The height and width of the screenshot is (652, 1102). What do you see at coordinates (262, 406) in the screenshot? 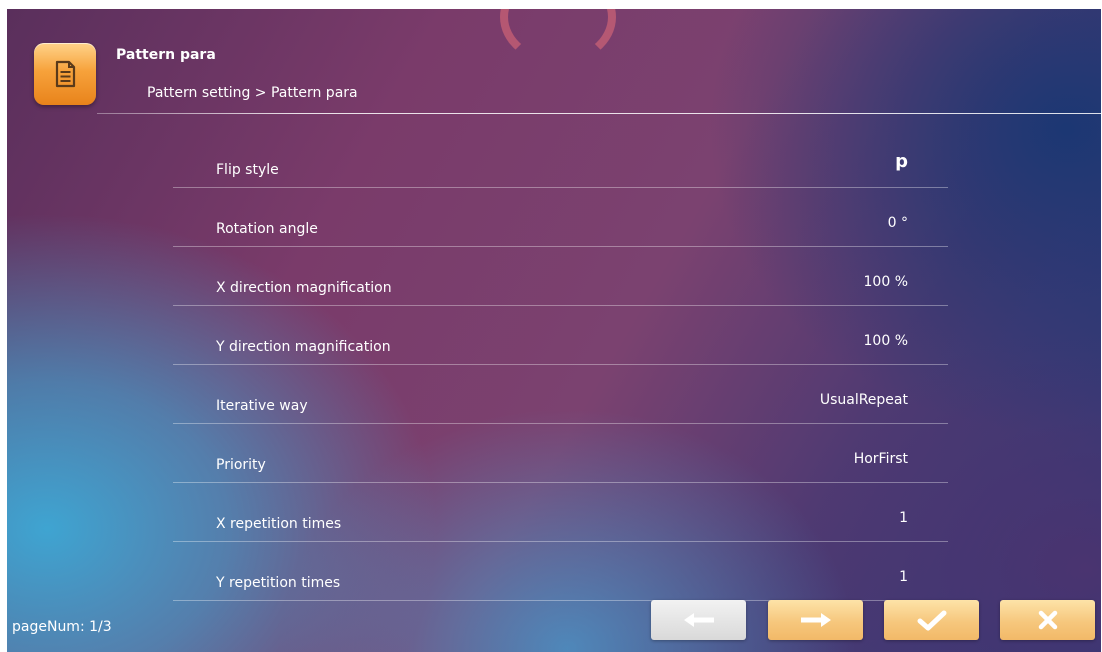
I see `param-label: Iterative way` at bounding box center [262, 406].